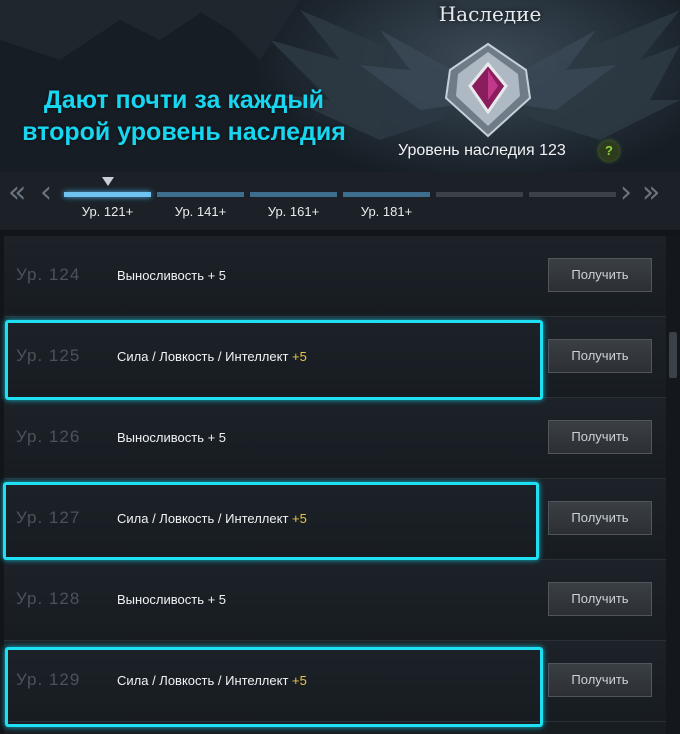 This screenshot has height=734, width=680. Describe the element at coordinates (200, 194) in the screenshot. I see `tab-141-bar` at that location.